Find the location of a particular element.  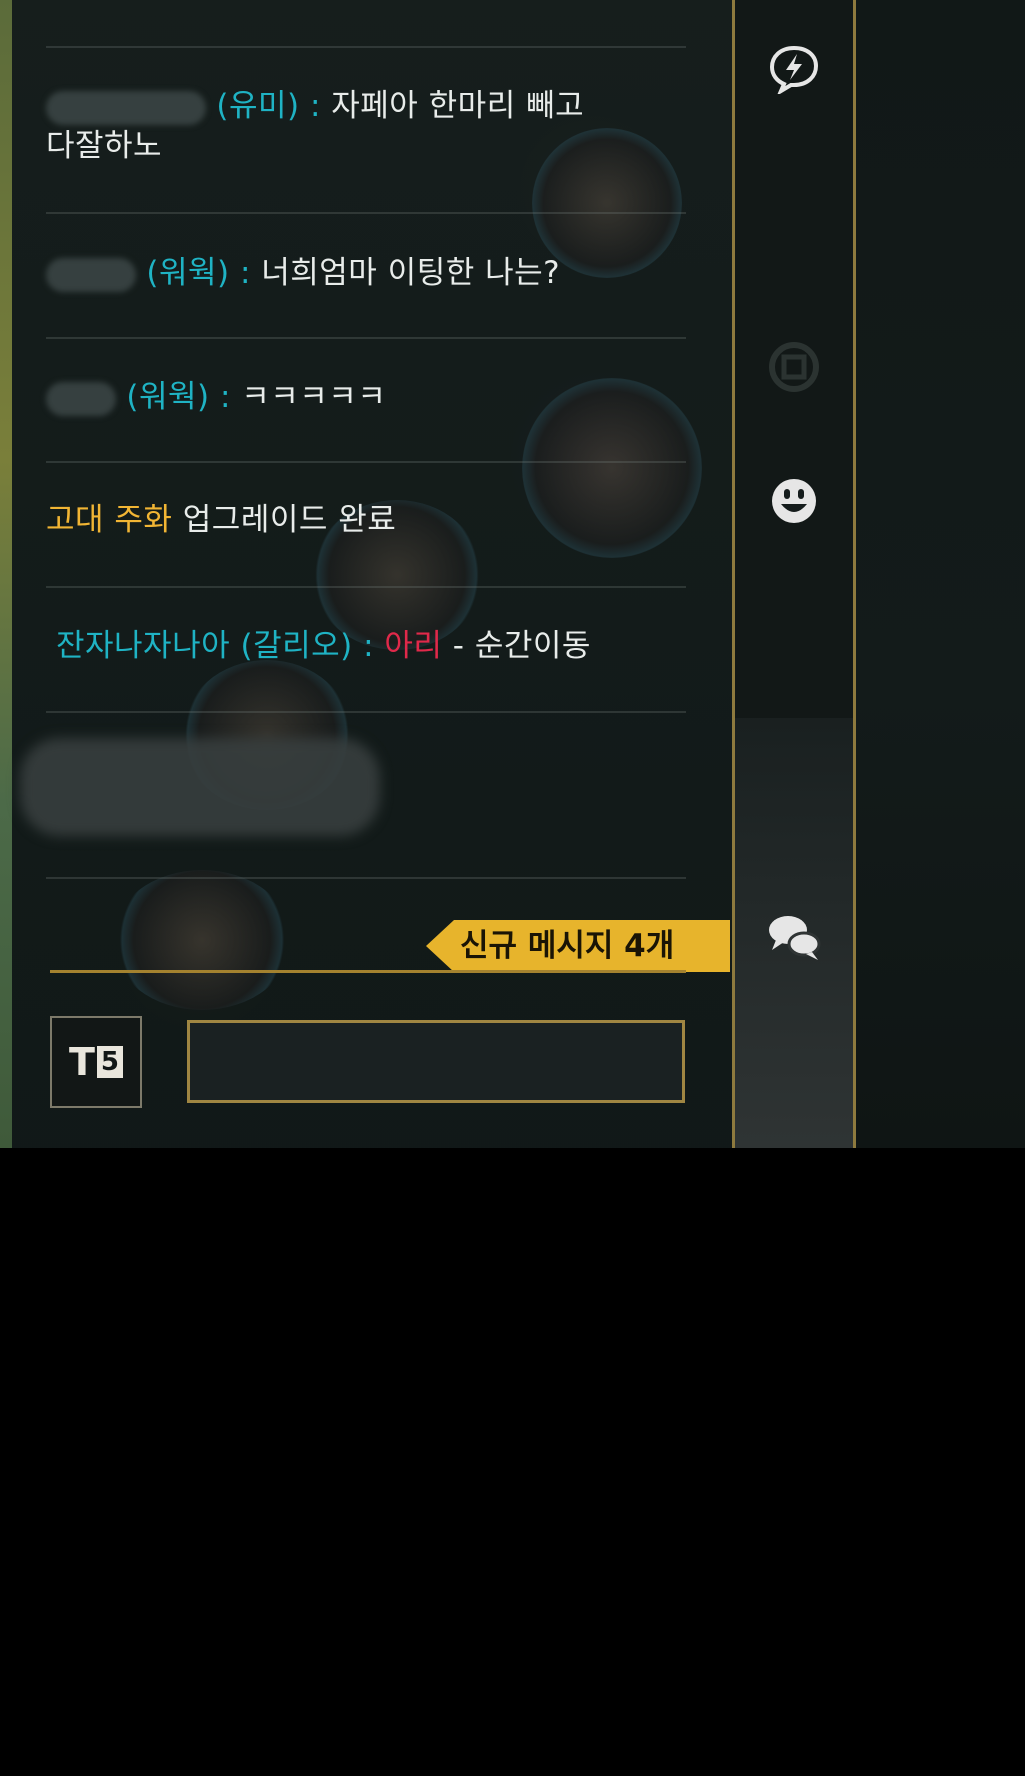

emoji-icon is located at coordinates (794, 501).